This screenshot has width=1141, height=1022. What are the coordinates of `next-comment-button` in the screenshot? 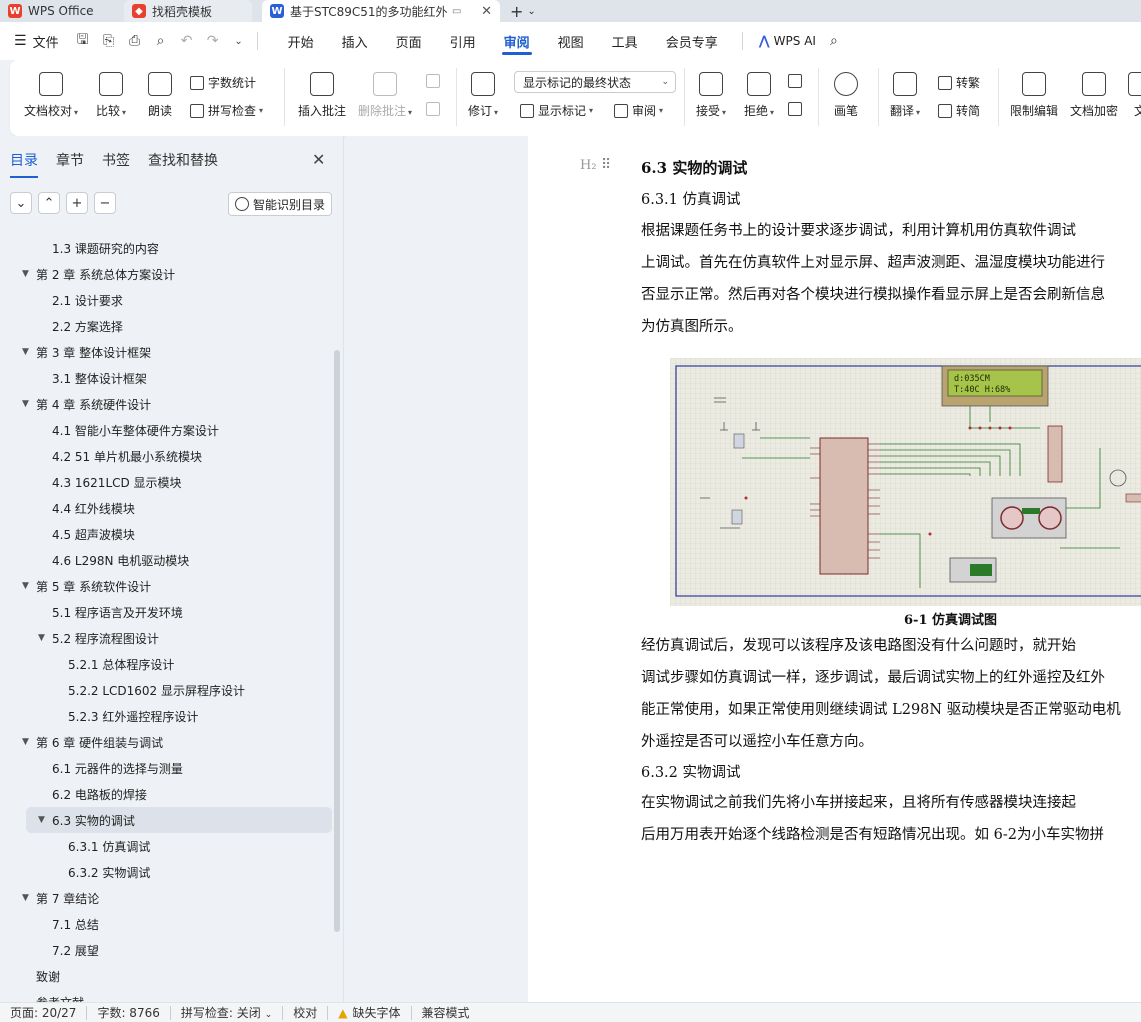 It's located at (435, 109).